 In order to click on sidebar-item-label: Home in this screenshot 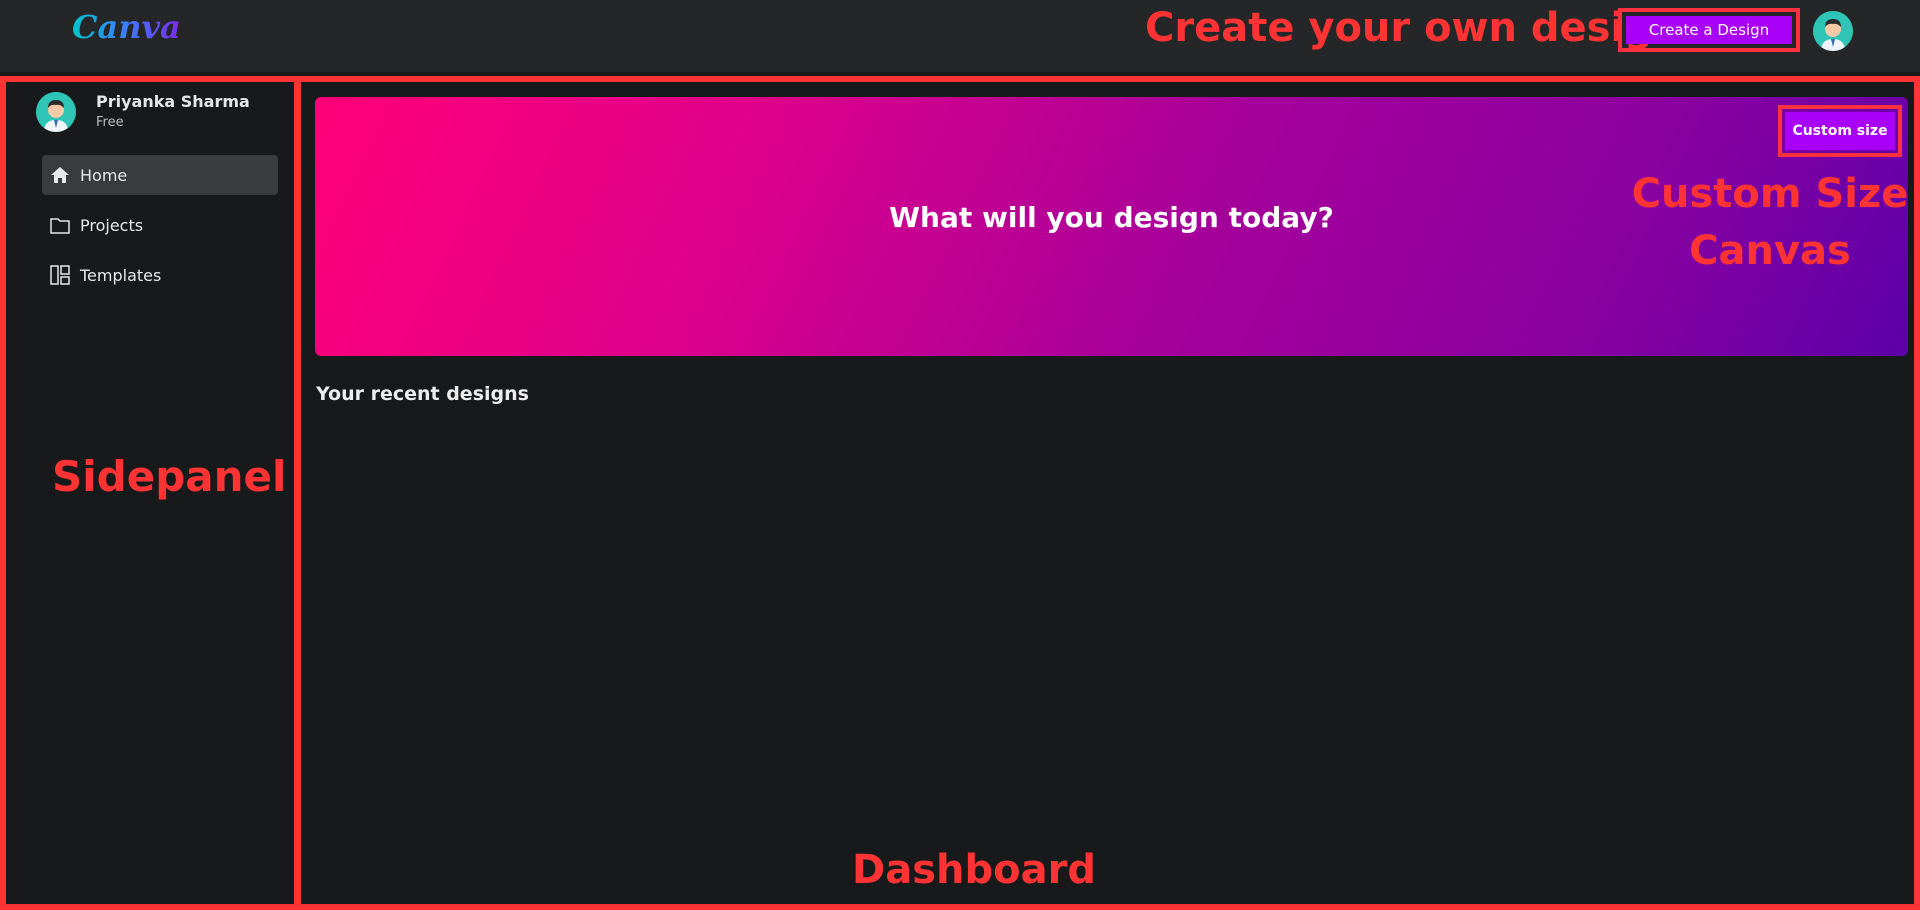, I will do `click(104, 175)`.